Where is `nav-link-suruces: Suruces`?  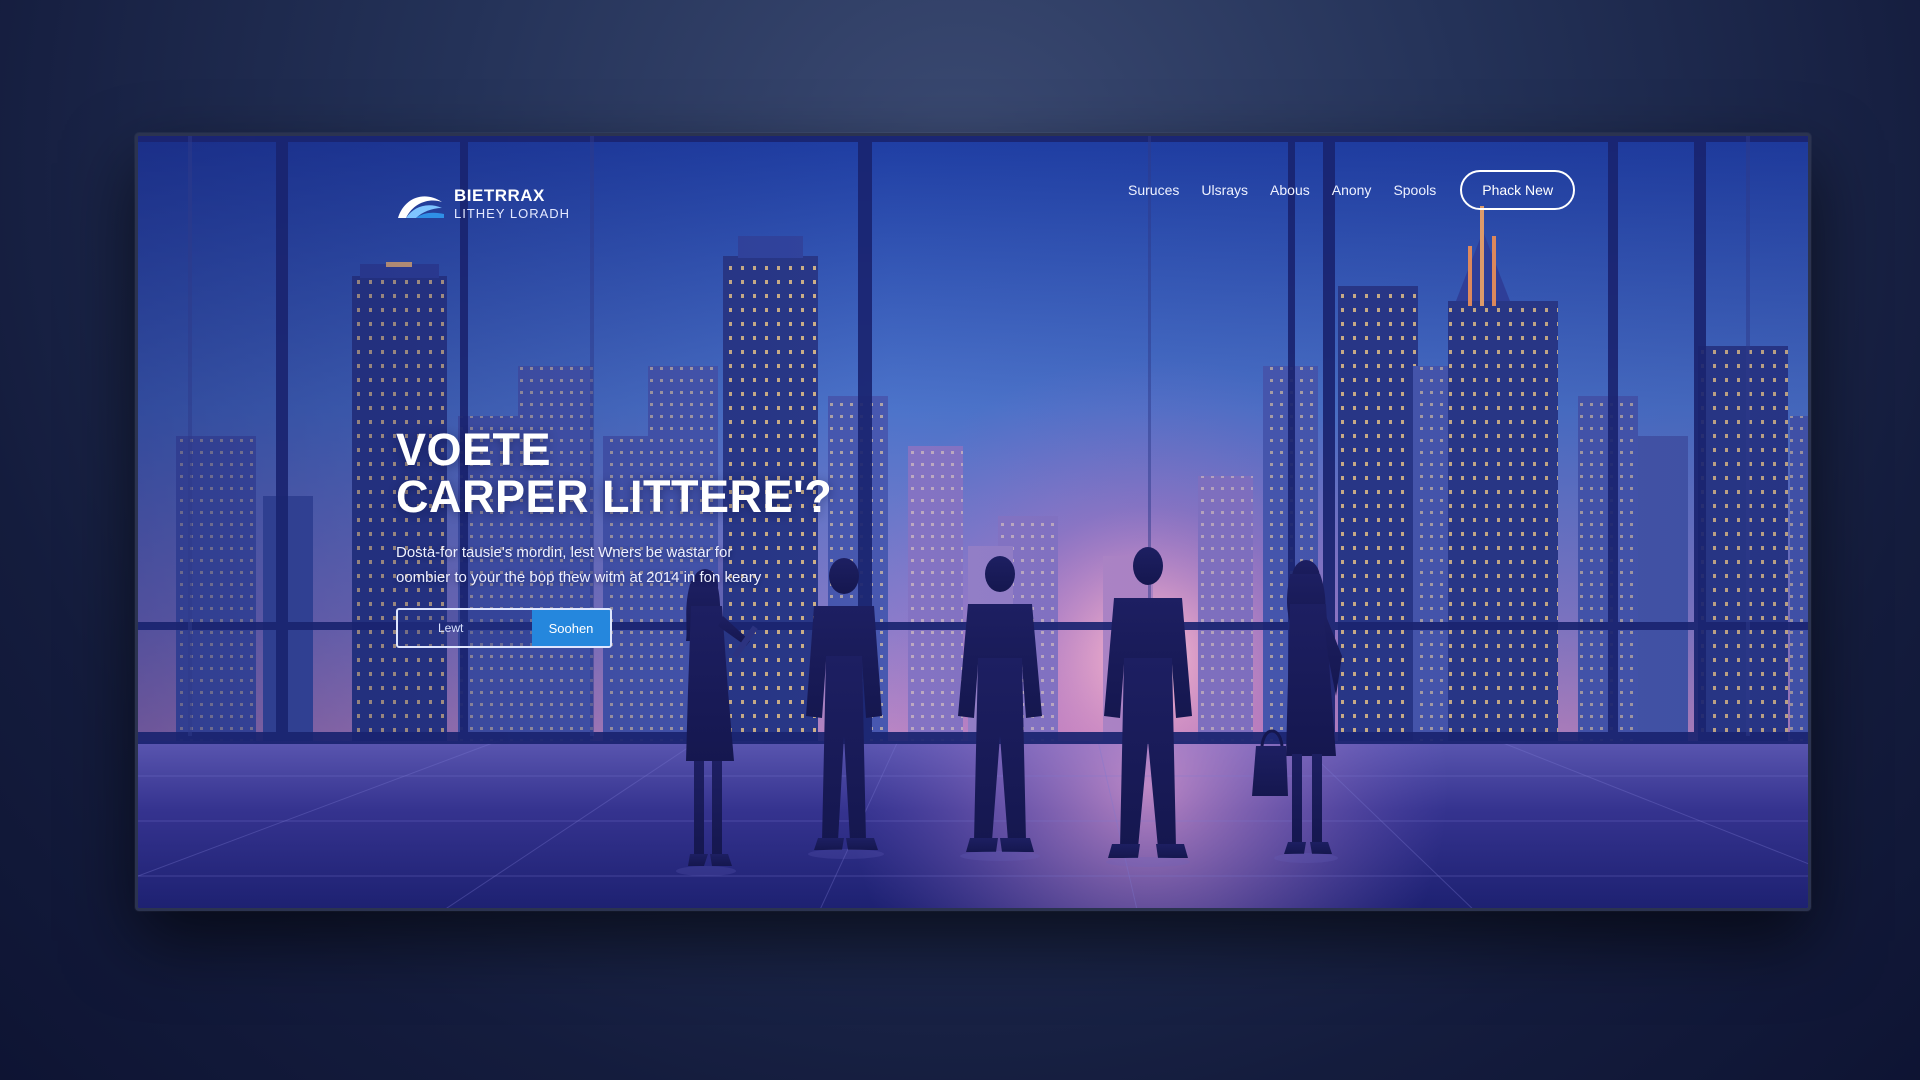 nav-link-suruces: Suruces is located at coordinates (1153, 190).